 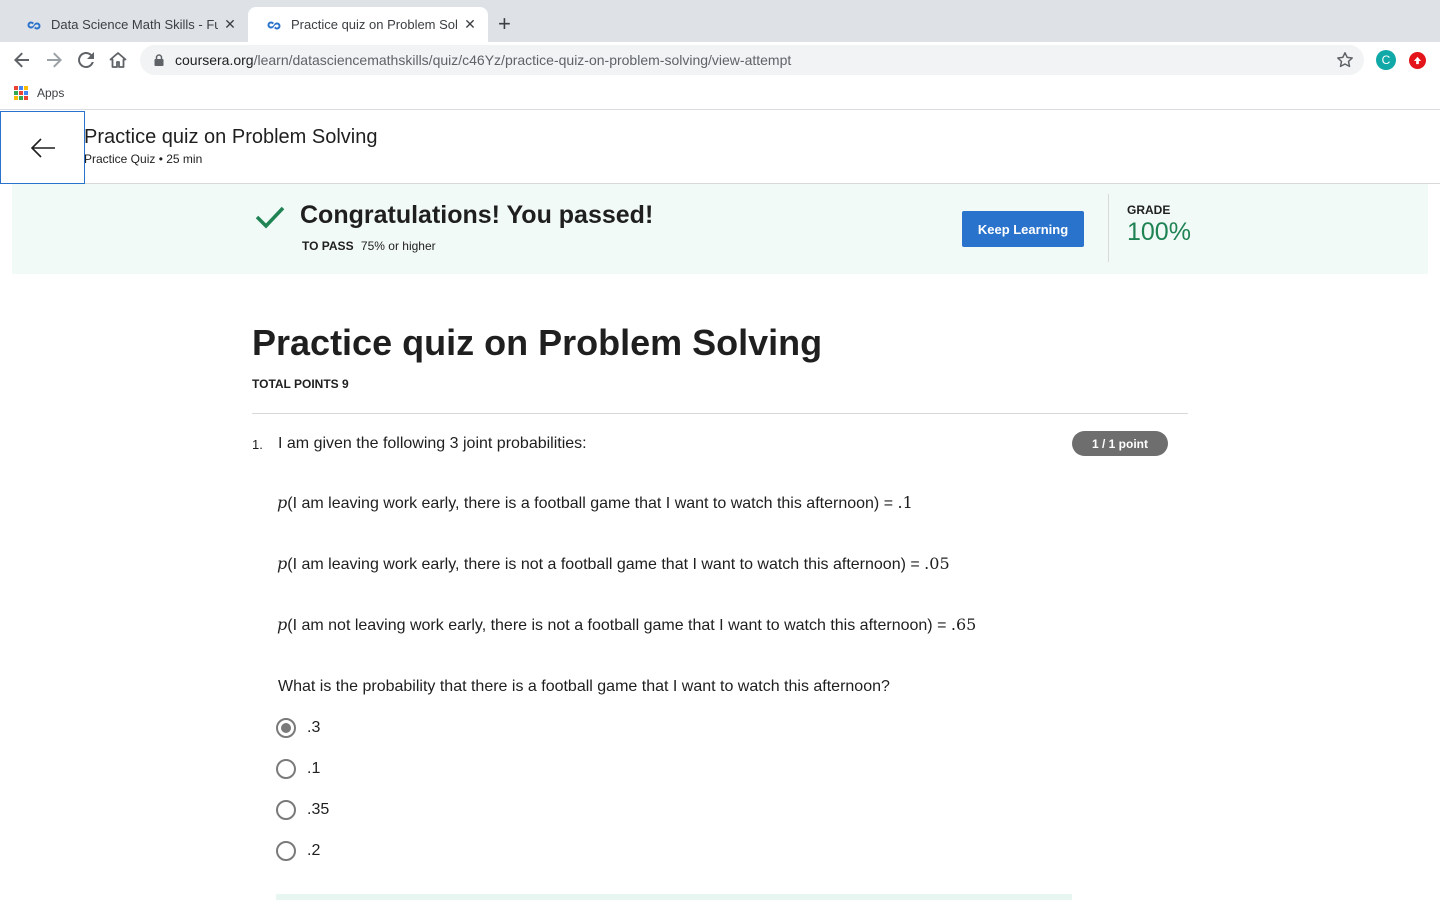 What do you see at coordinates (1417, 60) in the screenshot?
I see `extension-icon` at bounding box center [1417, 60].